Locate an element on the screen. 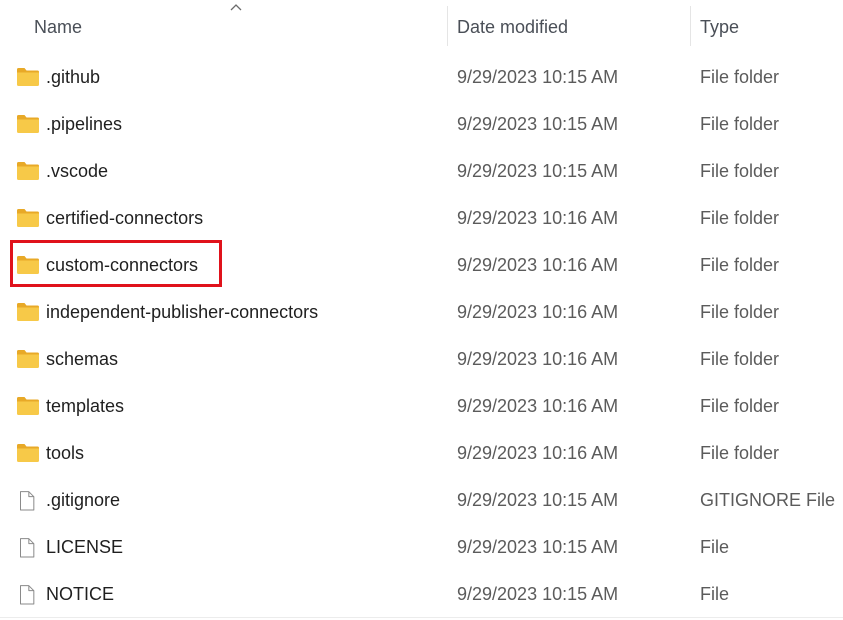 The width and height of the screenshot is (843, 620). file-name: tools is located at coordinates (65, 453).